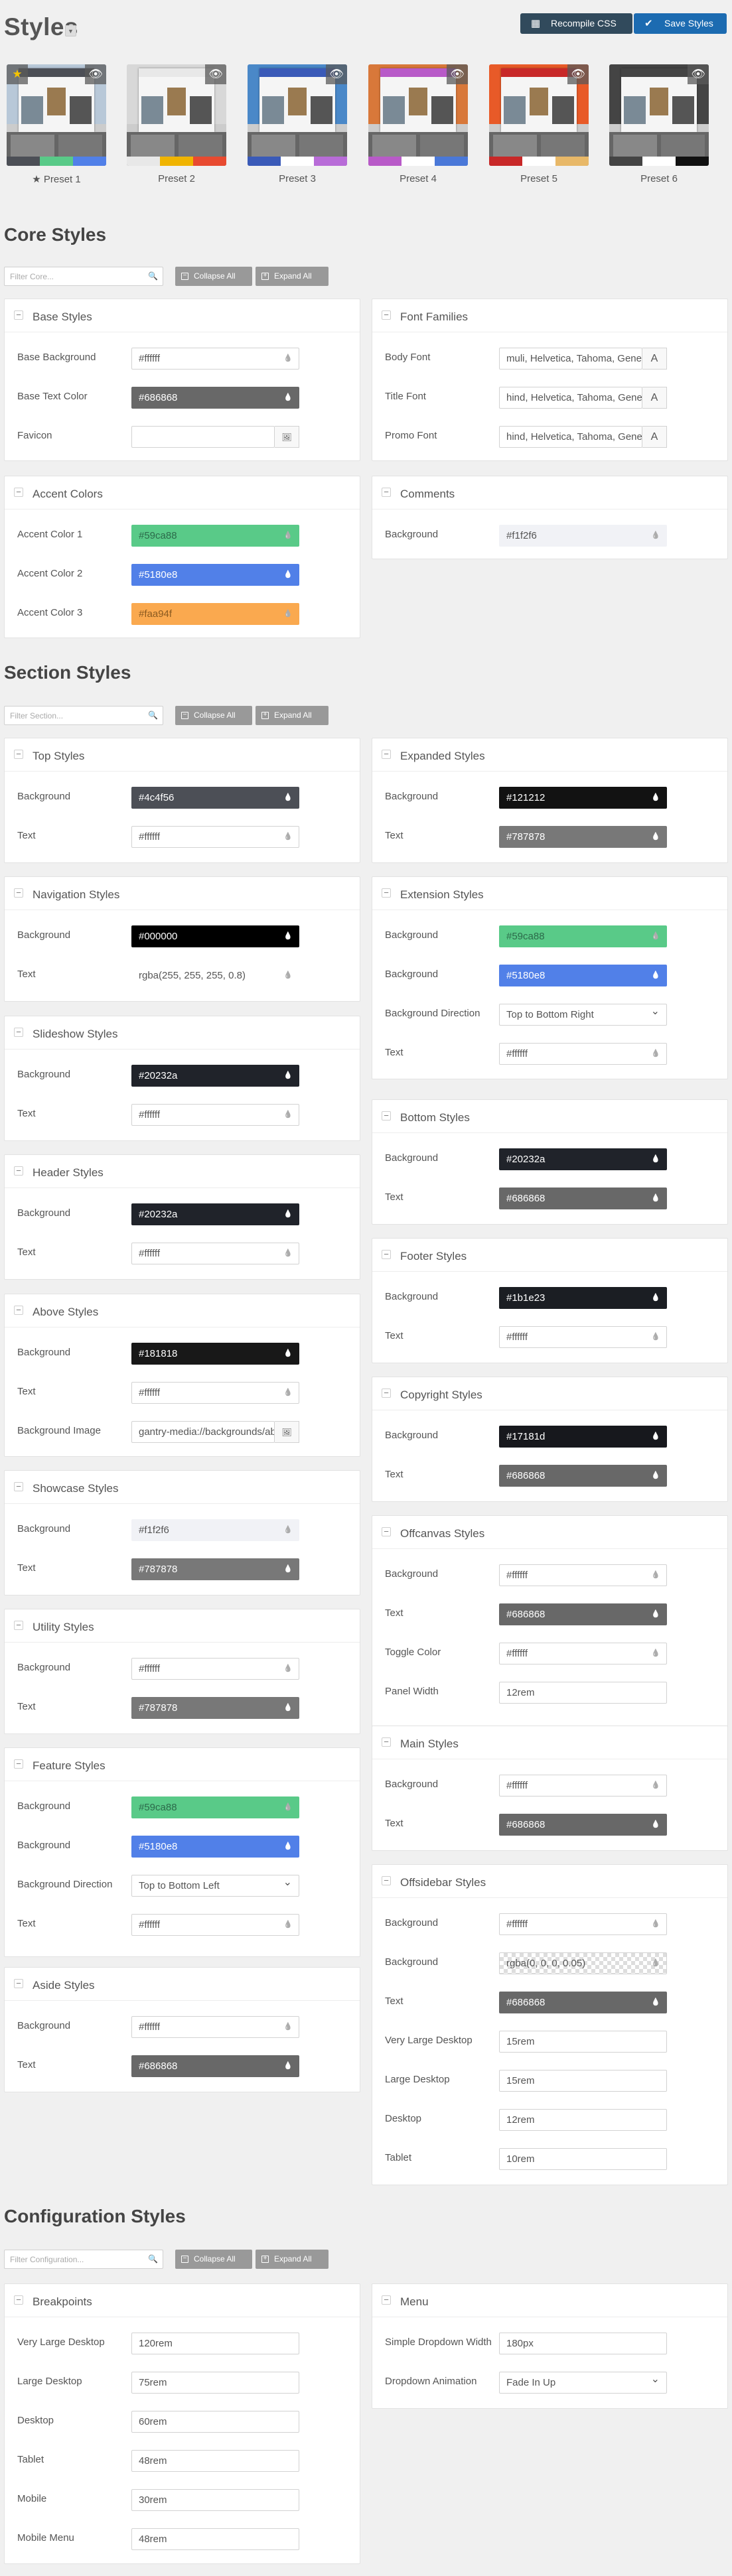 The image size is (732, 2576). I want to click on color-field: #000000 💧, so click(215, 936).